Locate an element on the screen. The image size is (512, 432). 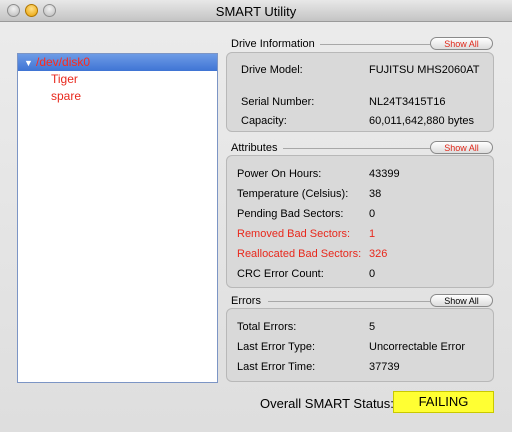
serial-number-value: NL24T3415T16 is located at coordinates (407, 102).